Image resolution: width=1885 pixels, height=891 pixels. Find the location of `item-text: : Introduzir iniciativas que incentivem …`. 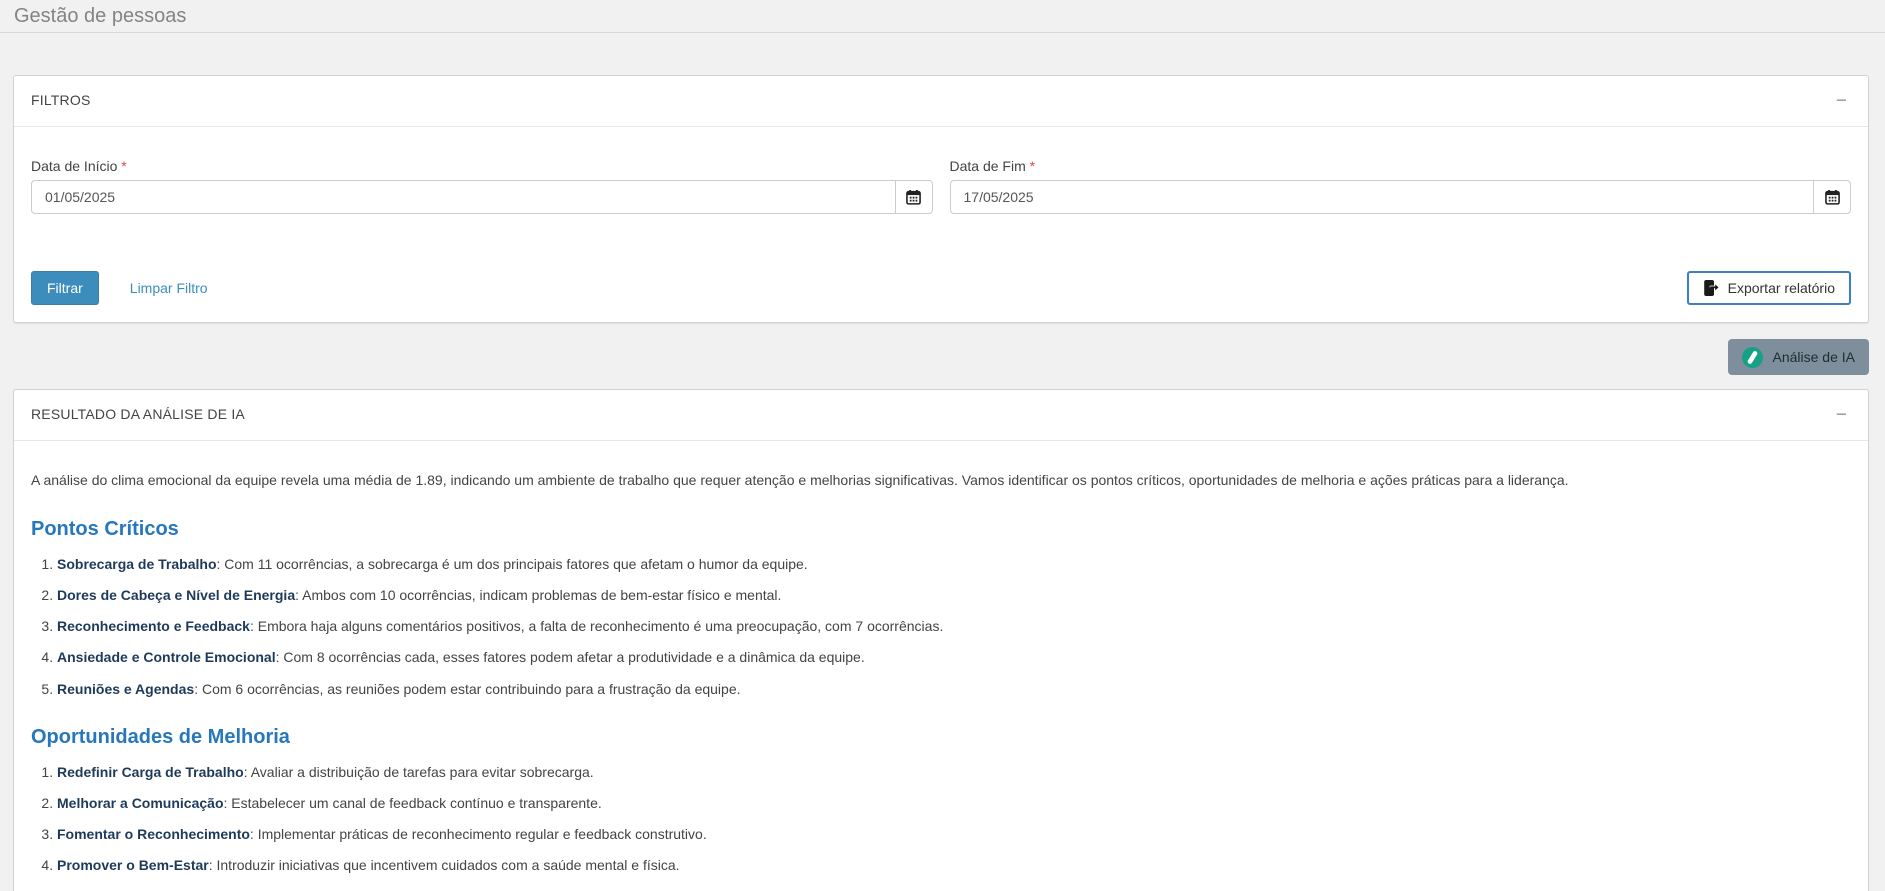

item-text: : Introduzir iniciativas que incentivem … is located at coordinates (444, 865).